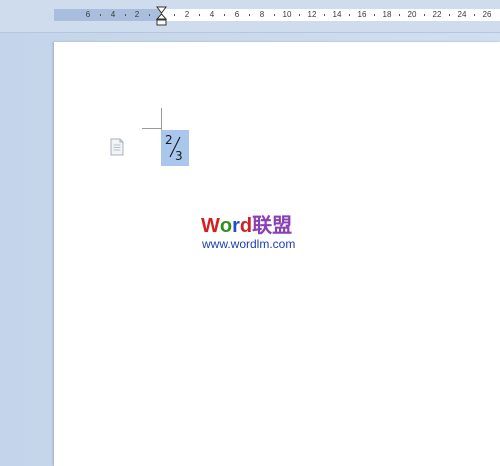 Image resolution: width=500 pixels, height=466 pixels. I want to click on indent-marker-icon, so click(161, 16).